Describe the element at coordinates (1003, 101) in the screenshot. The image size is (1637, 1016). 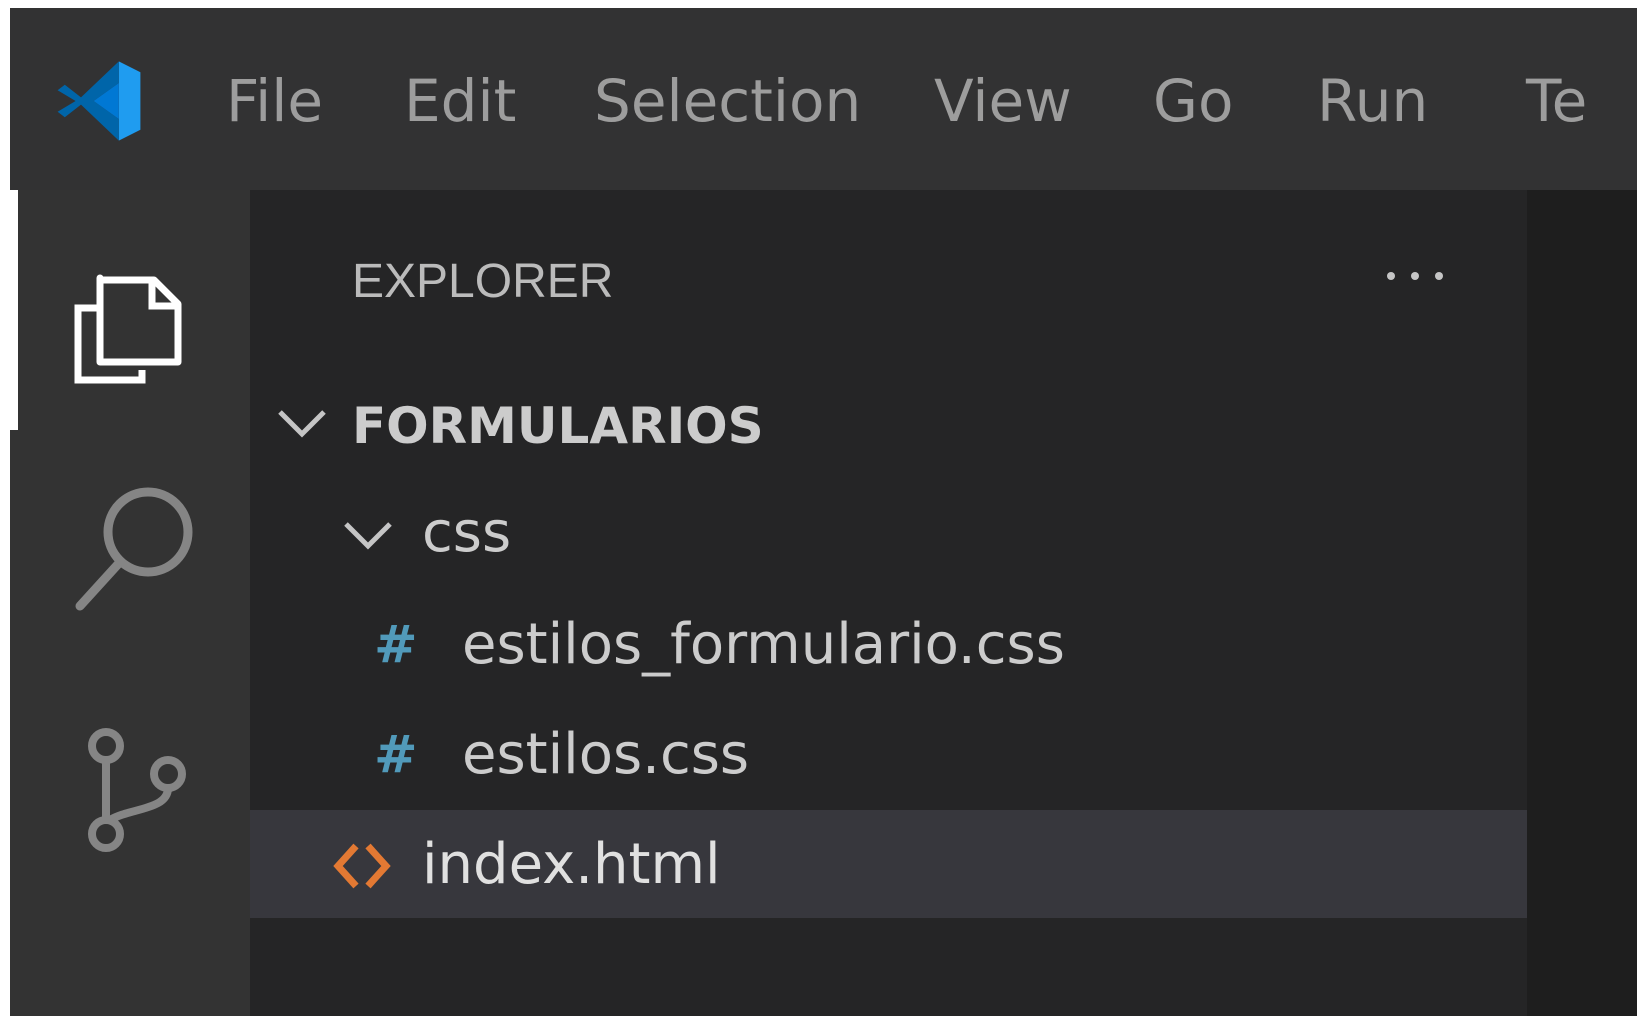
I see `menu-view: View` at that location.